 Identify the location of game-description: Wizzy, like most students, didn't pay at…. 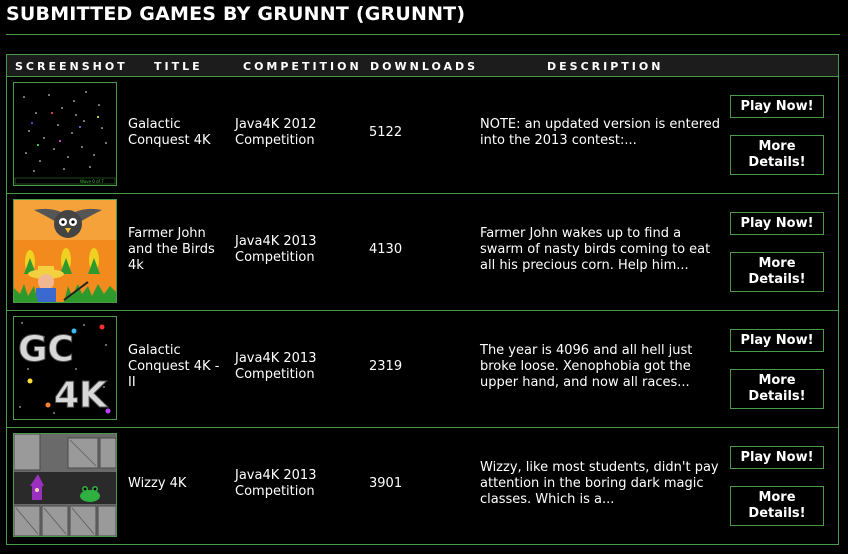
(599, 483).